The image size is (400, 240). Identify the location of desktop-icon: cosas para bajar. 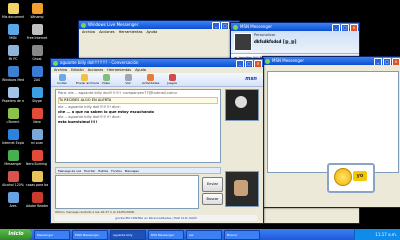
(37, 179).